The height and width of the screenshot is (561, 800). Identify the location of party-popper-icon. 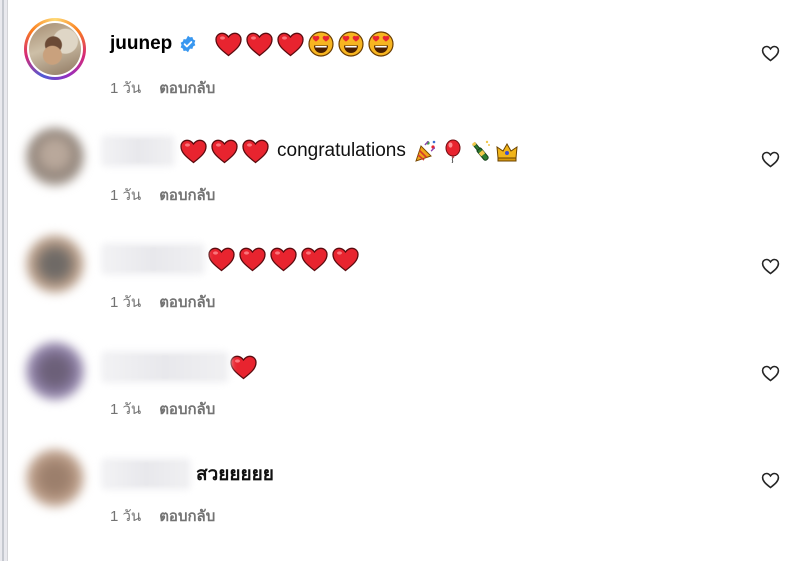
(426, 151).